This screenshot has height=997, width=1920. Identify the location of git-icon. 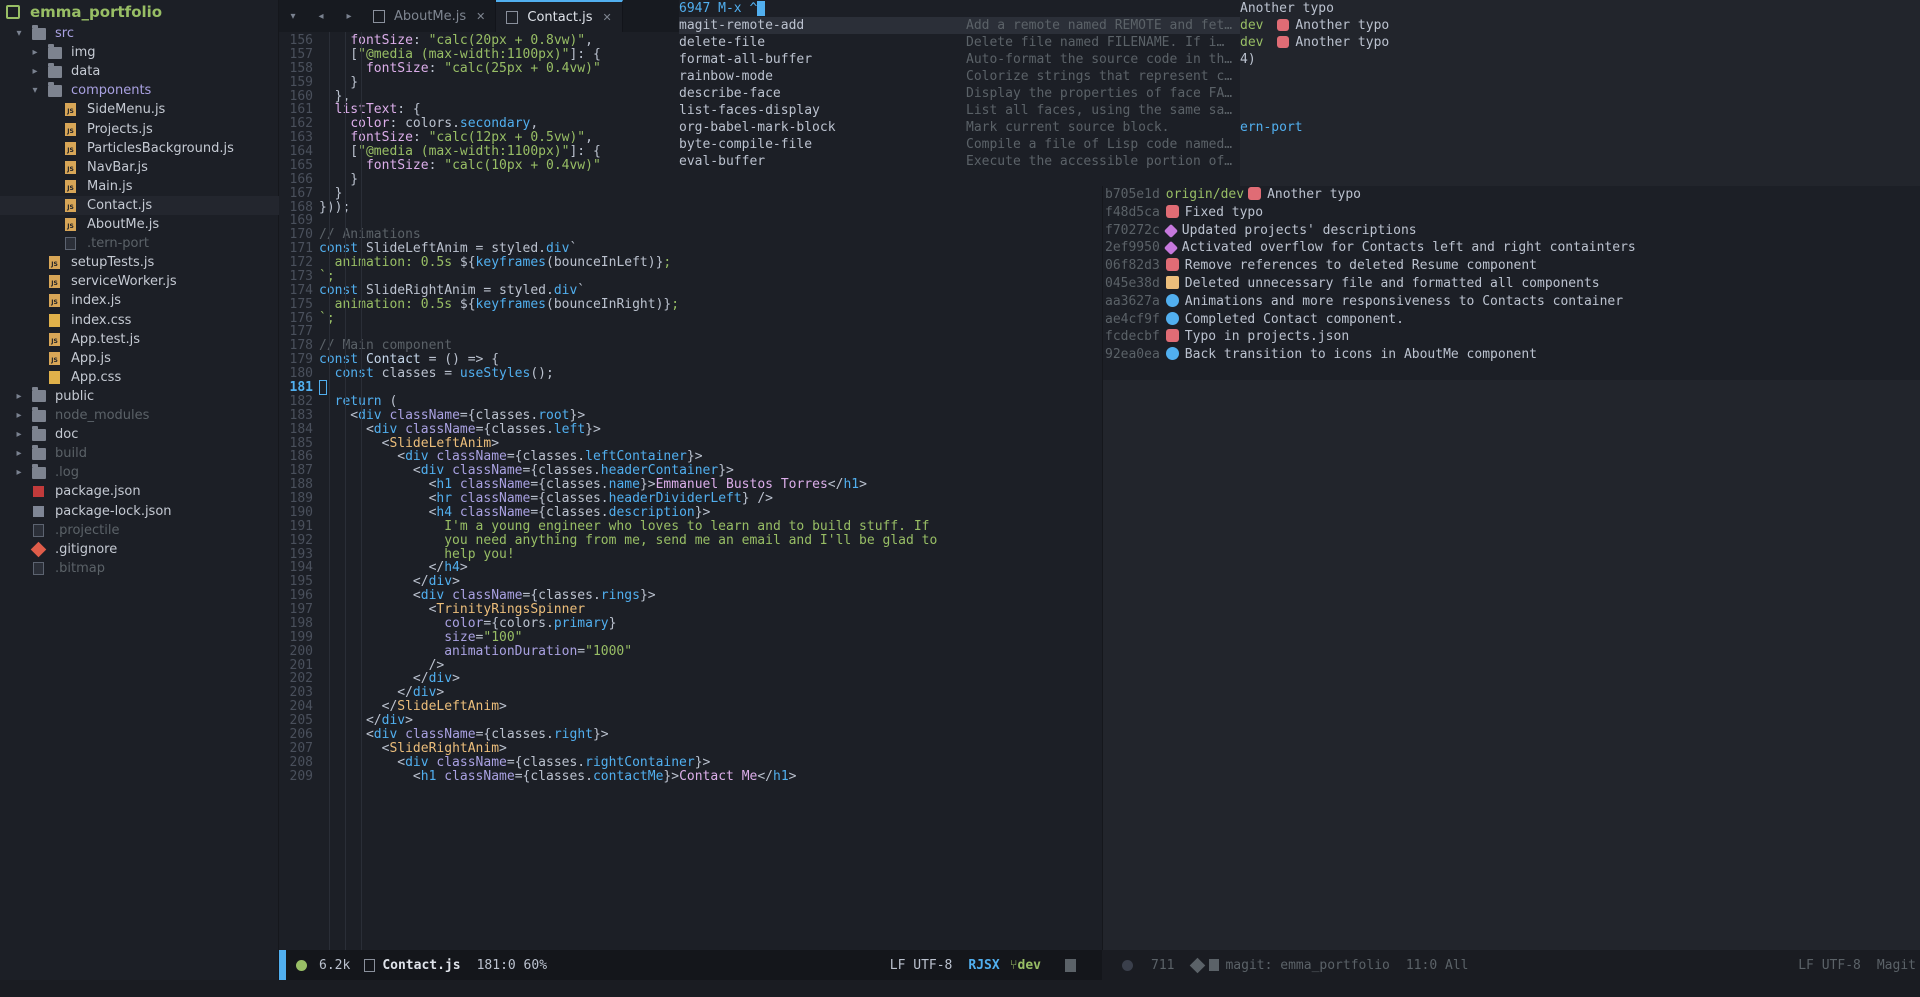
(38, 549).